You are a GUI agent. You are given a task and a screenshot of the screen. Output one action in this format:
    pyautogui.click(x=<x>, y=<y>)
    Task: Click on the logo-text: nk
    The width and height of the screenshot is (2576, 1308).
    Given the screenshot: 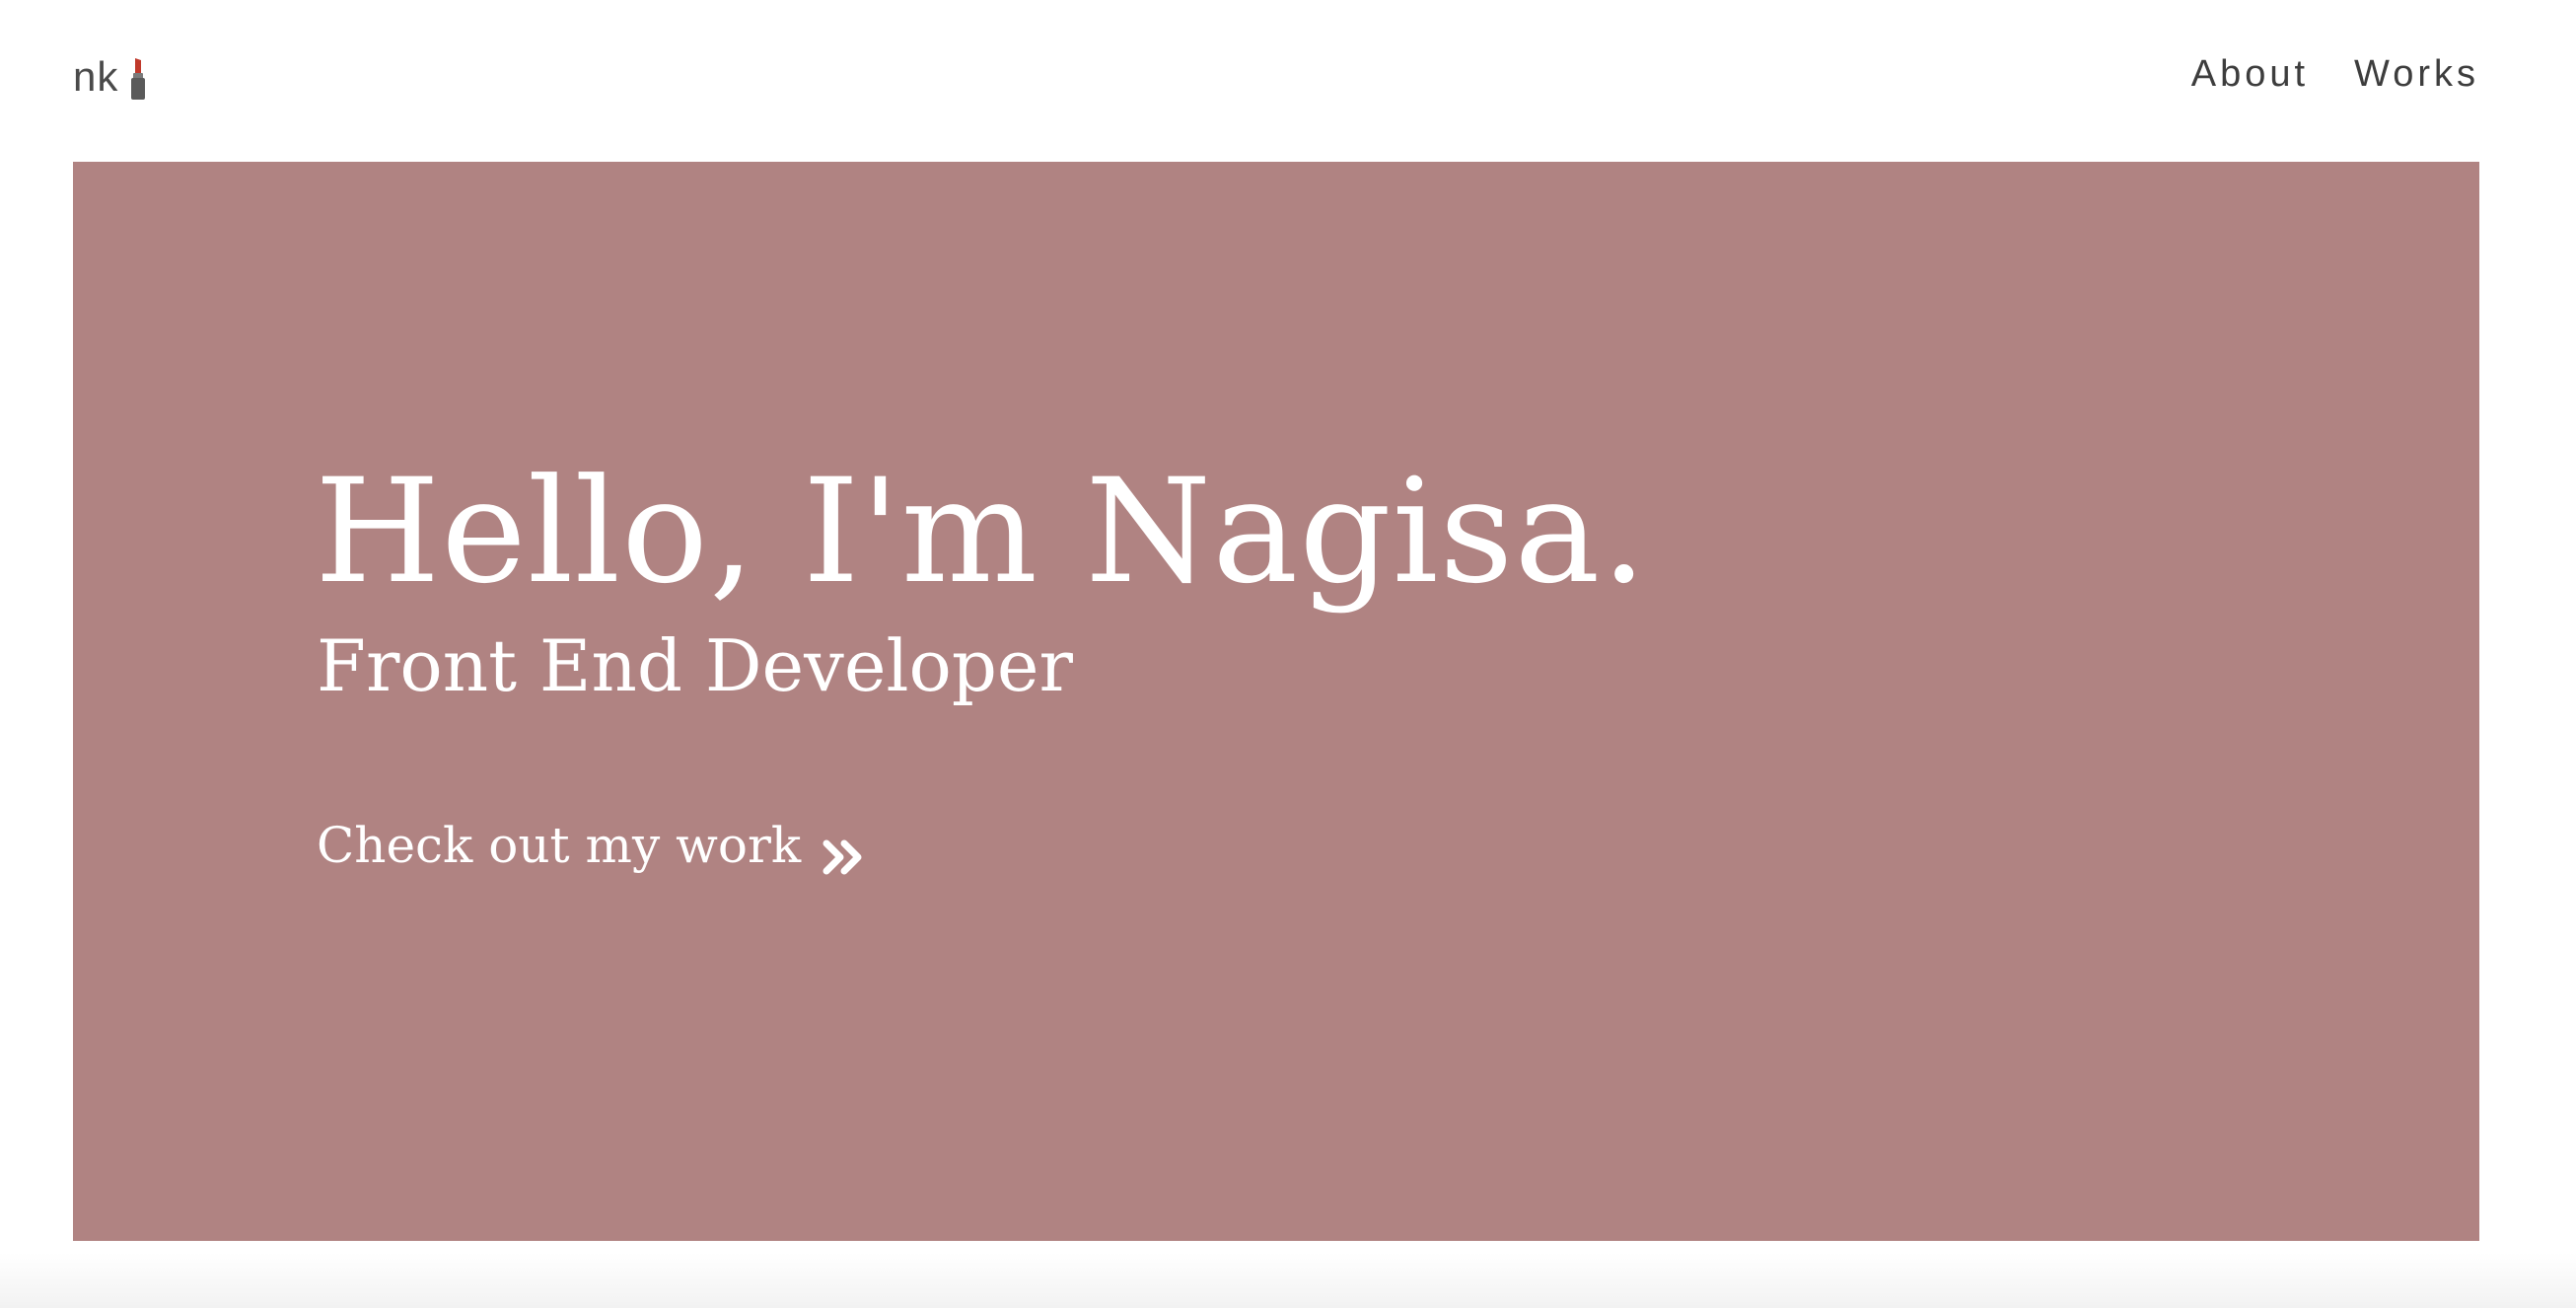 What is the action you would take?
    pyautogui.click(x=96, y=76)
    